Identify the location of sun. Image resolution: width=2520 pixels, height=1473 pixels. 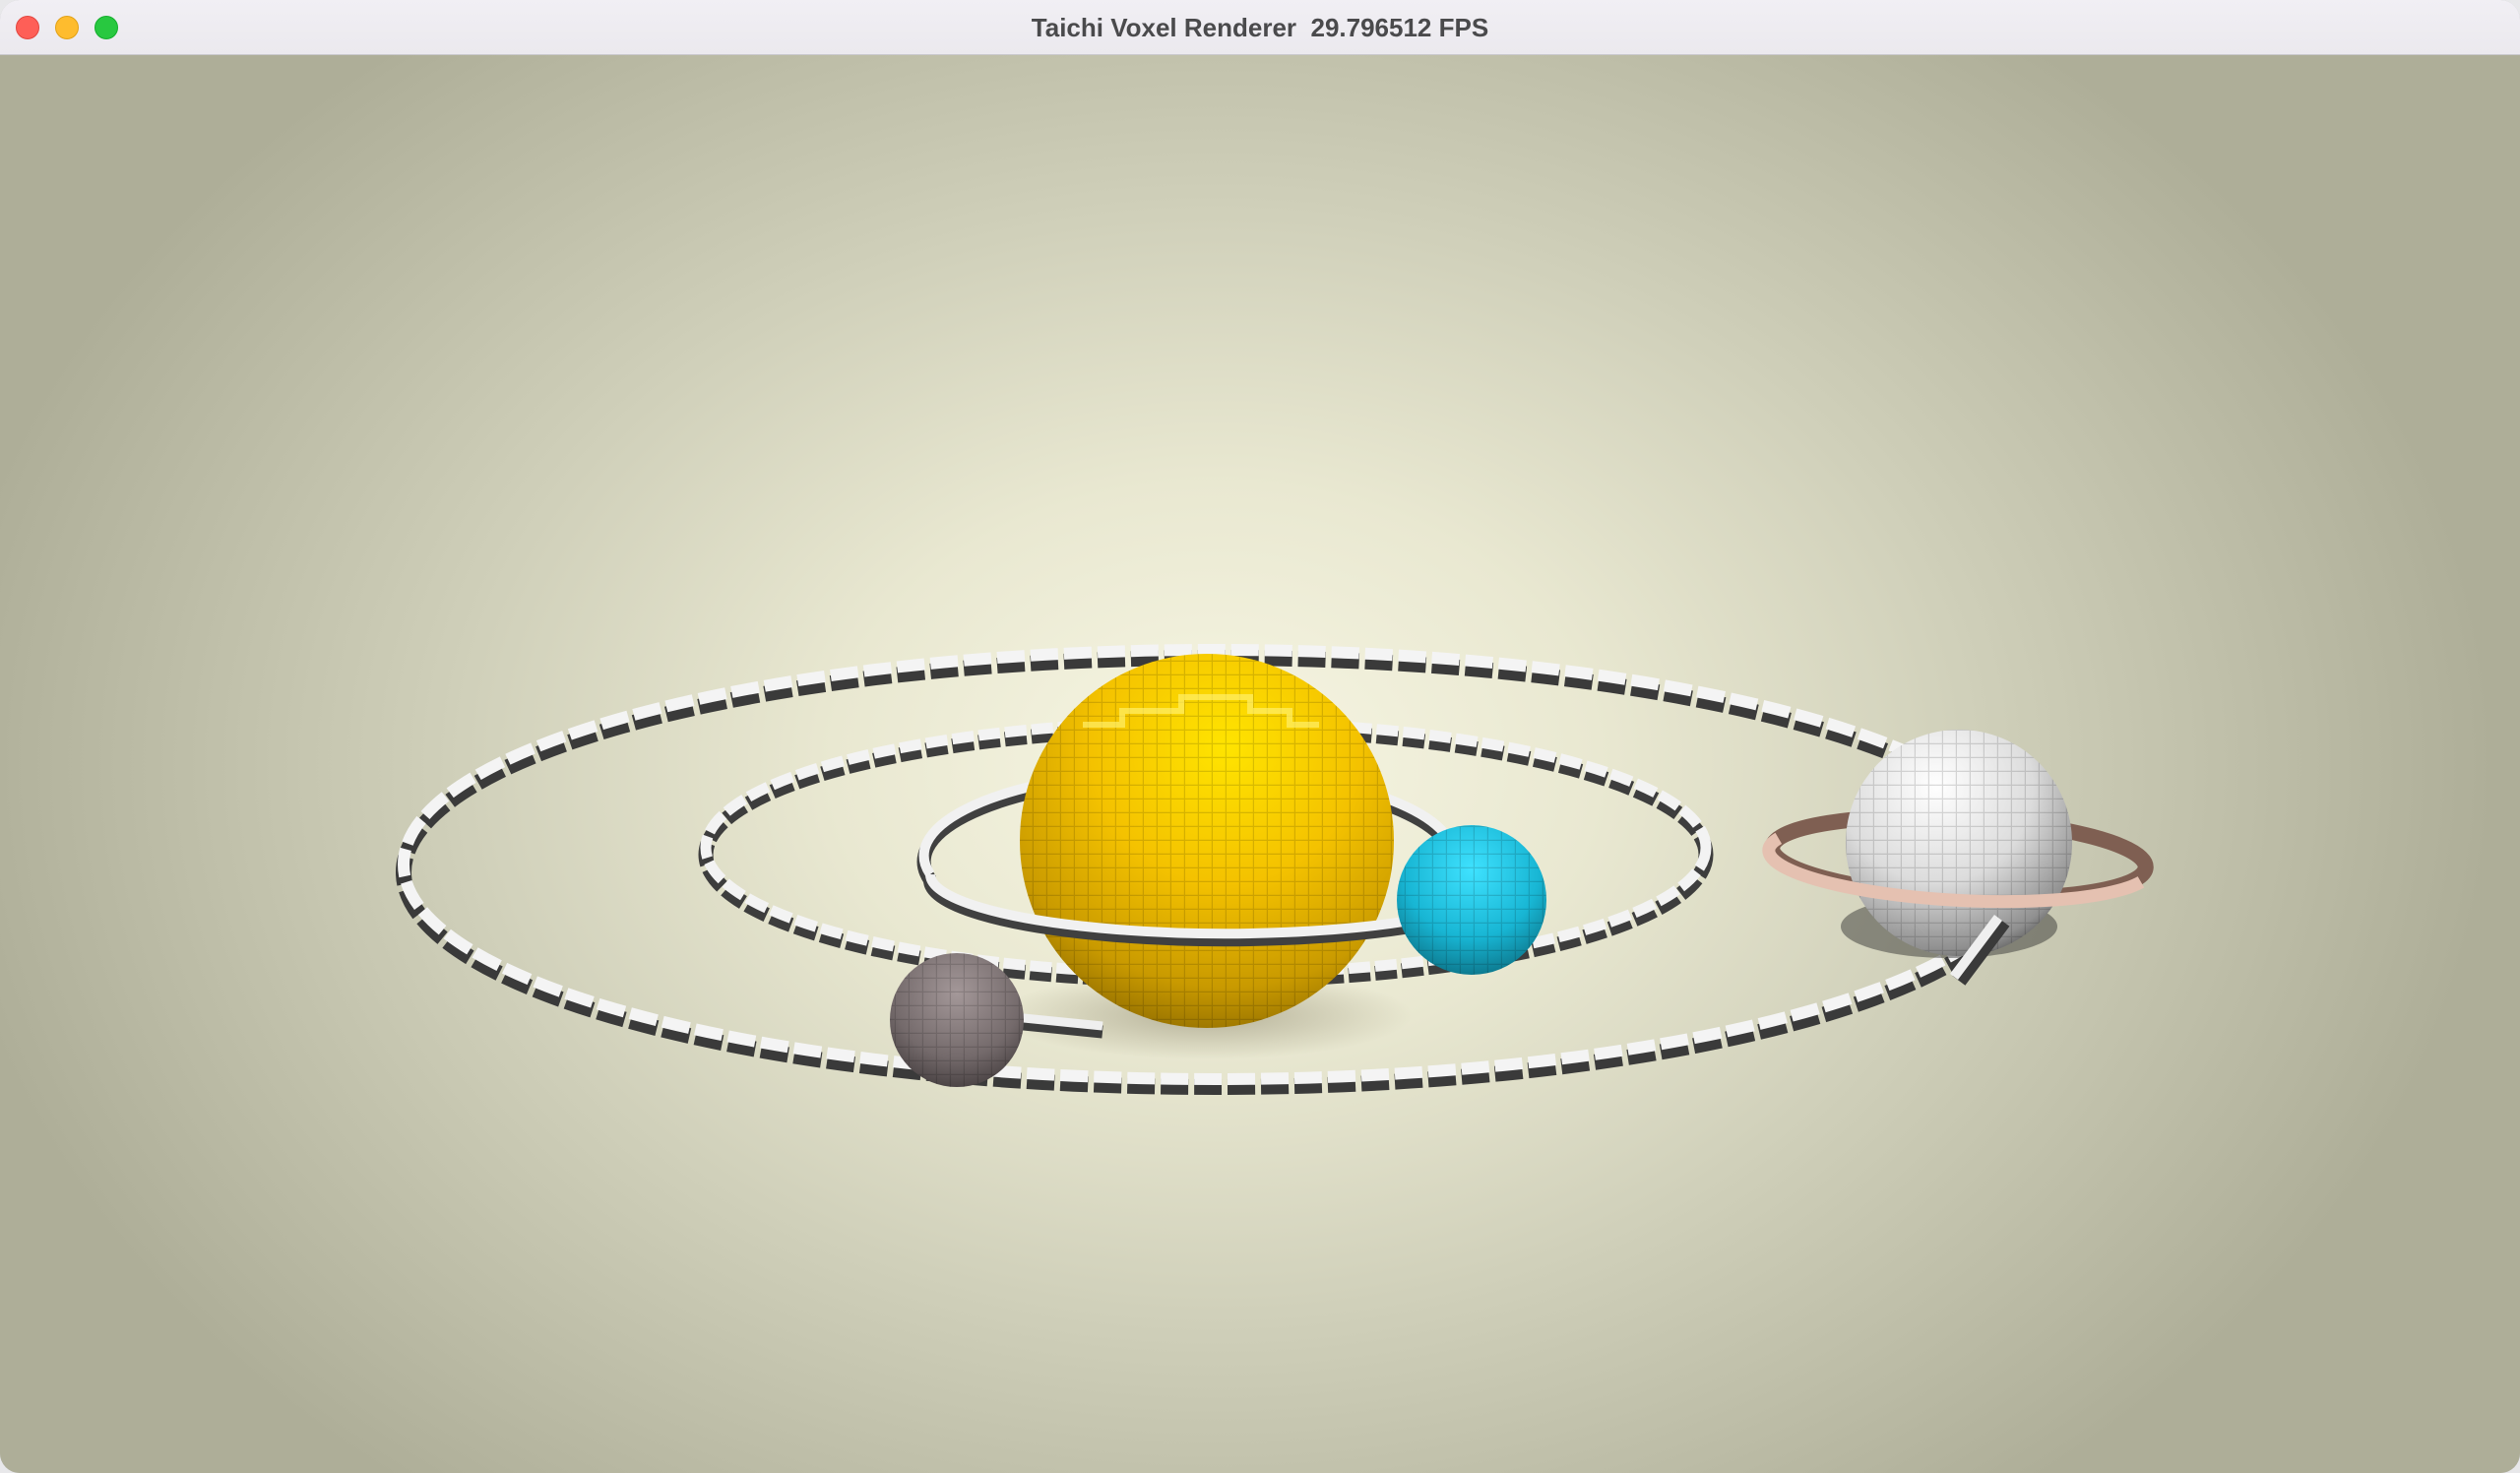
(1207, 841).